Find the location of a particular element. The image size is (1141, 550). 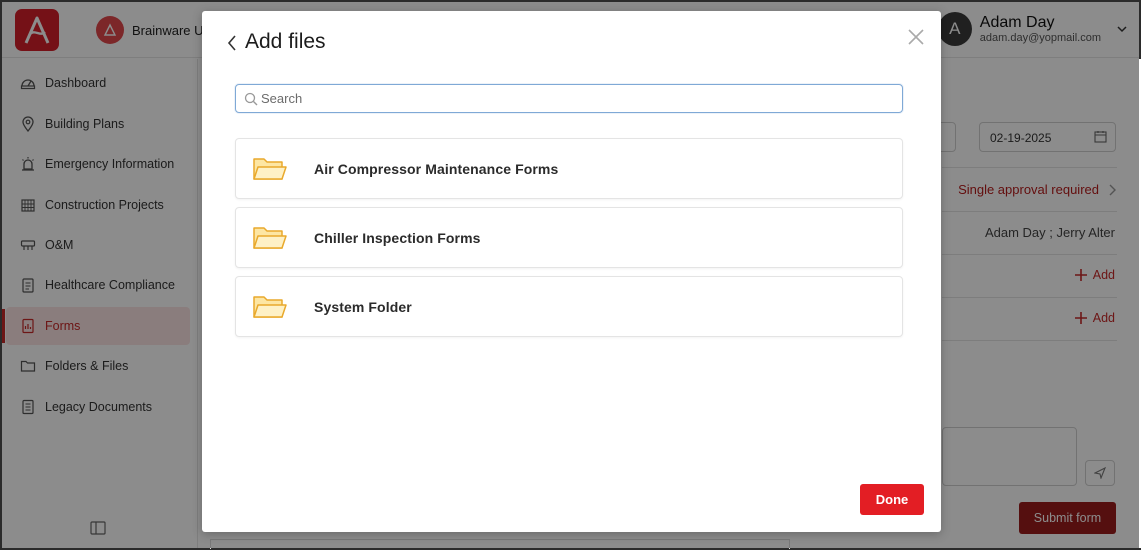

search-input is located at coordinates (576, 98).